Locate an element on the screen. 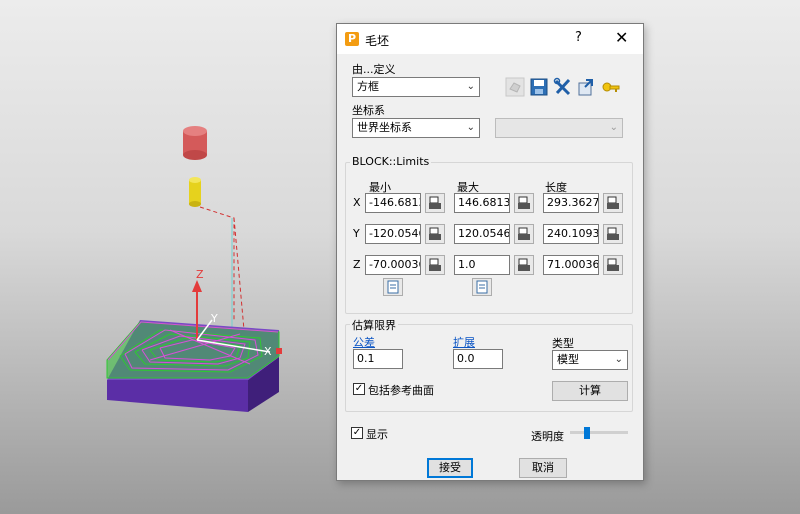 The image size is (800, 514). z-max-field: 1.0 is located at coordinates (482, 265).